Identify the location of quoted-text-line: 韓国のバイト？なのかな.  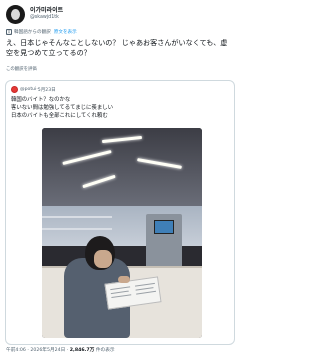
(41, 100).